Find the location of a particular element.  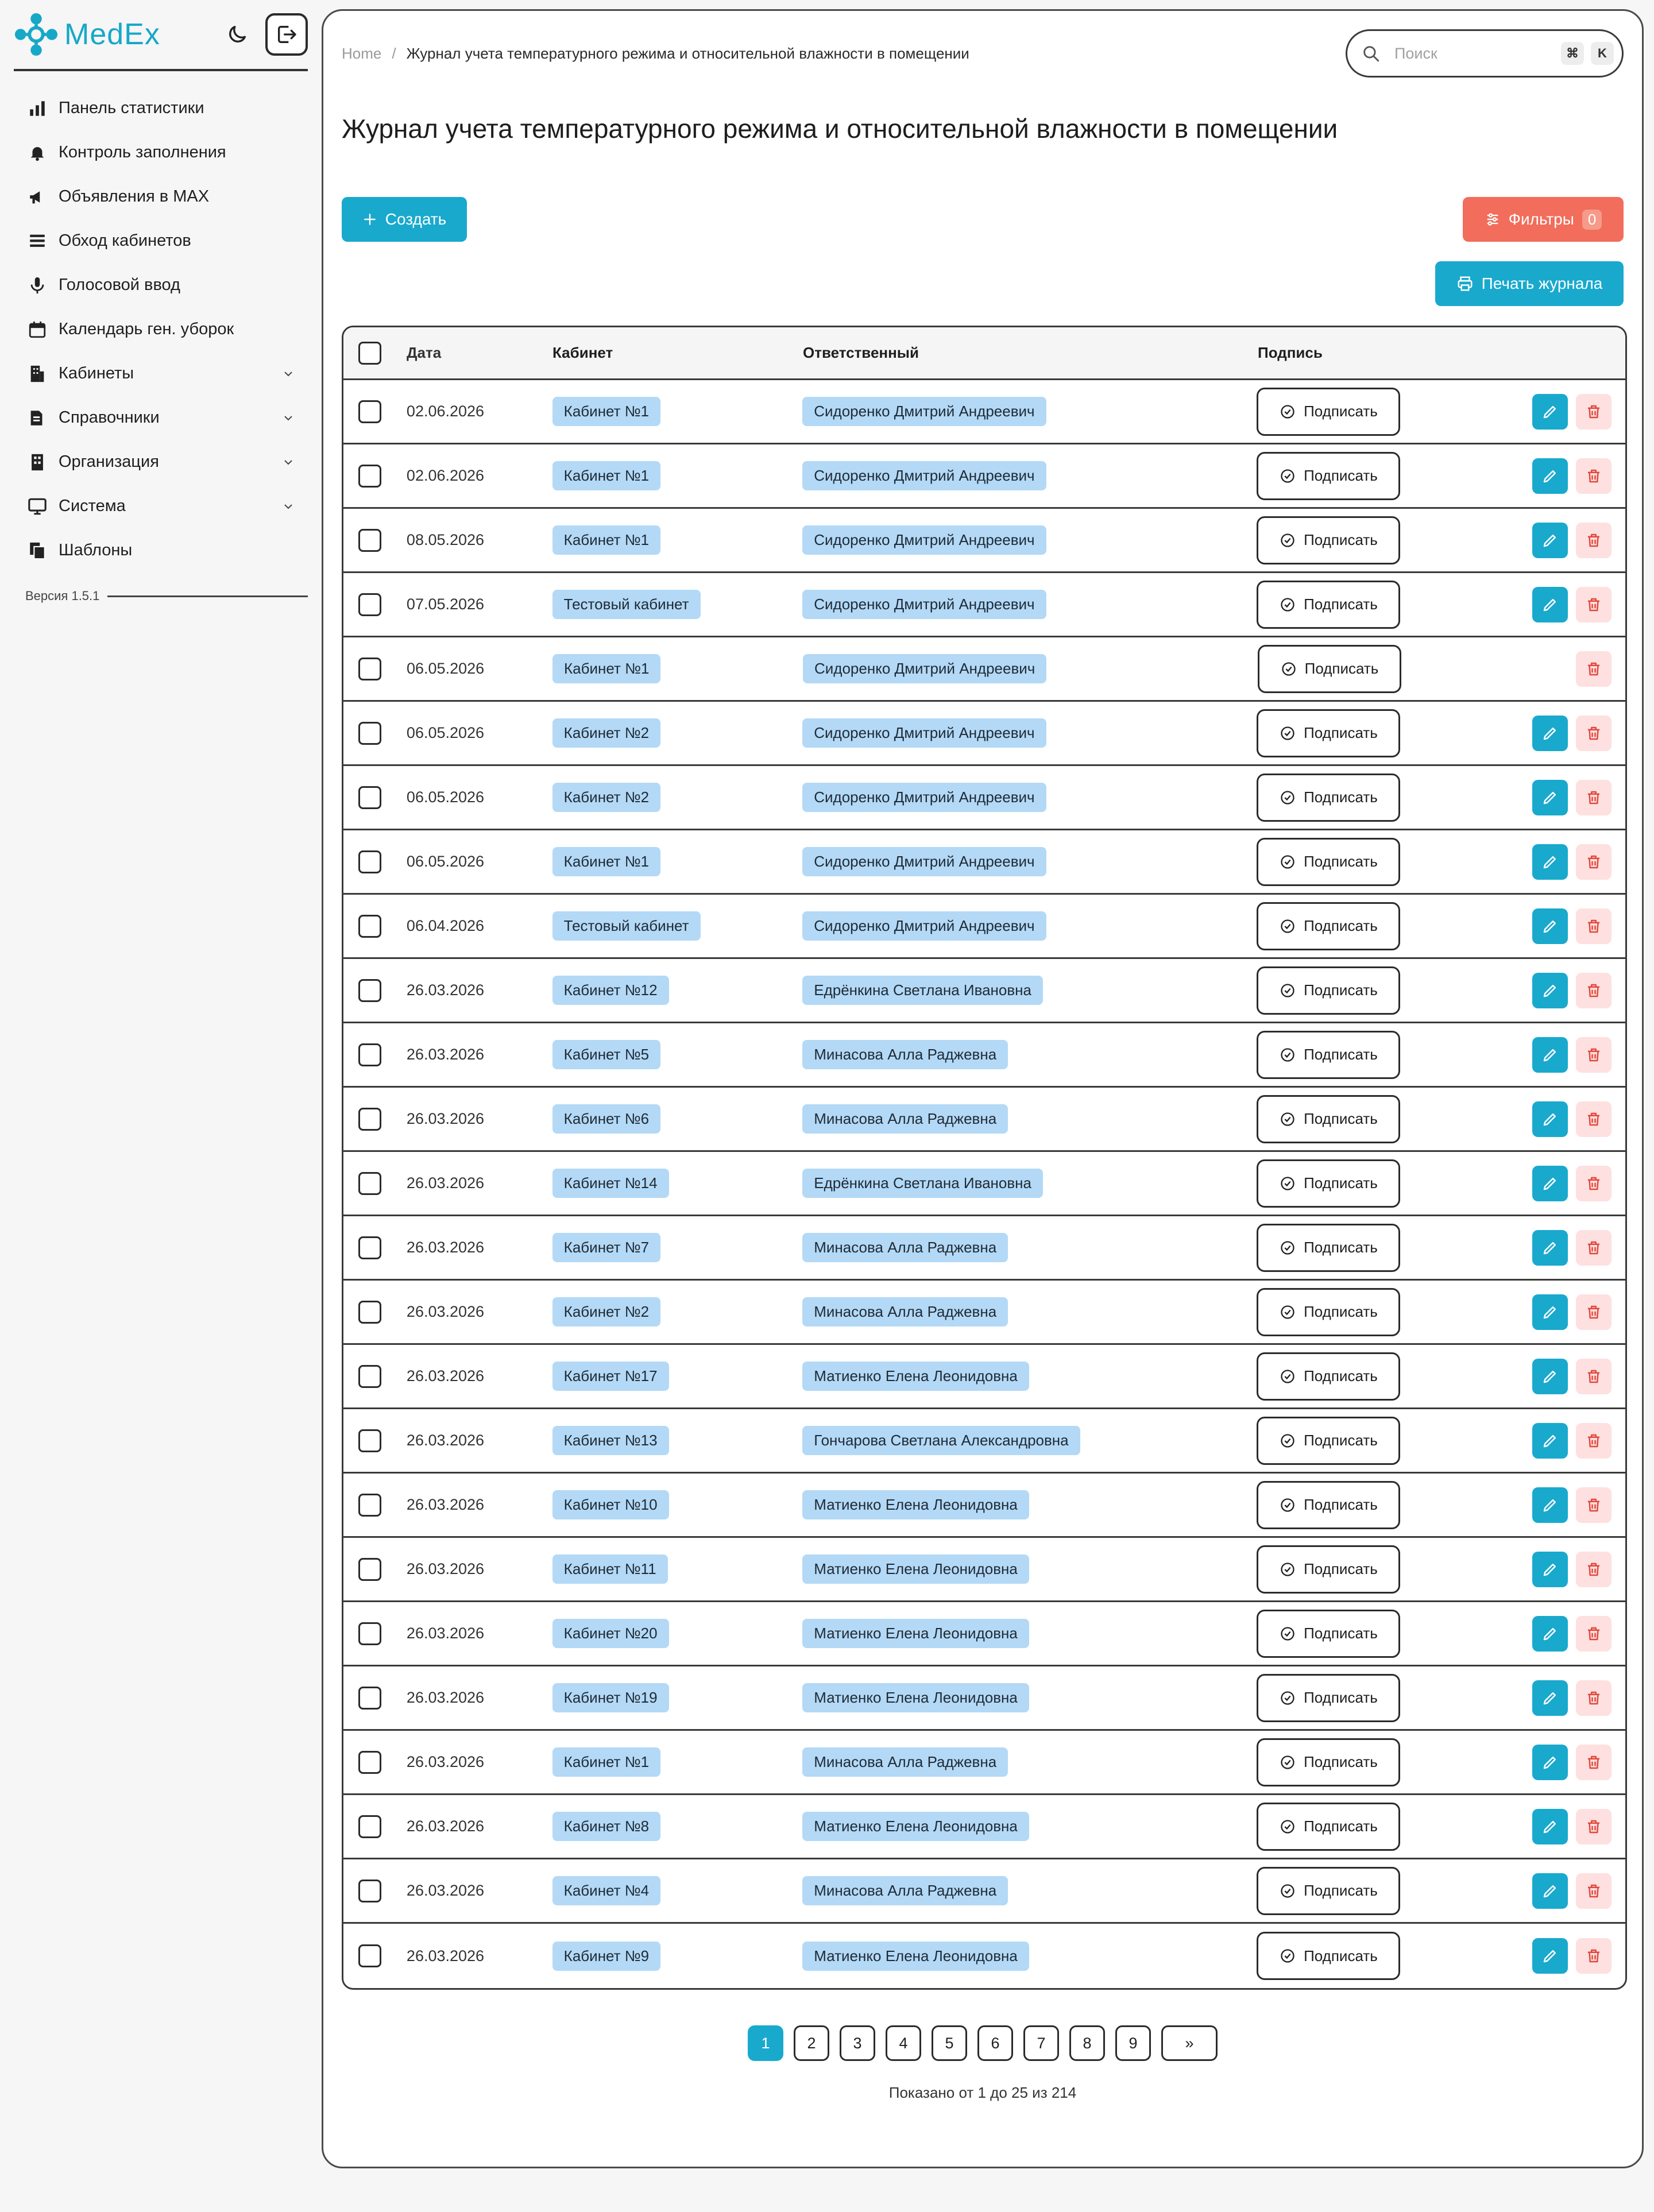

column-header-date: Дата is located at coordinates (479, 353).